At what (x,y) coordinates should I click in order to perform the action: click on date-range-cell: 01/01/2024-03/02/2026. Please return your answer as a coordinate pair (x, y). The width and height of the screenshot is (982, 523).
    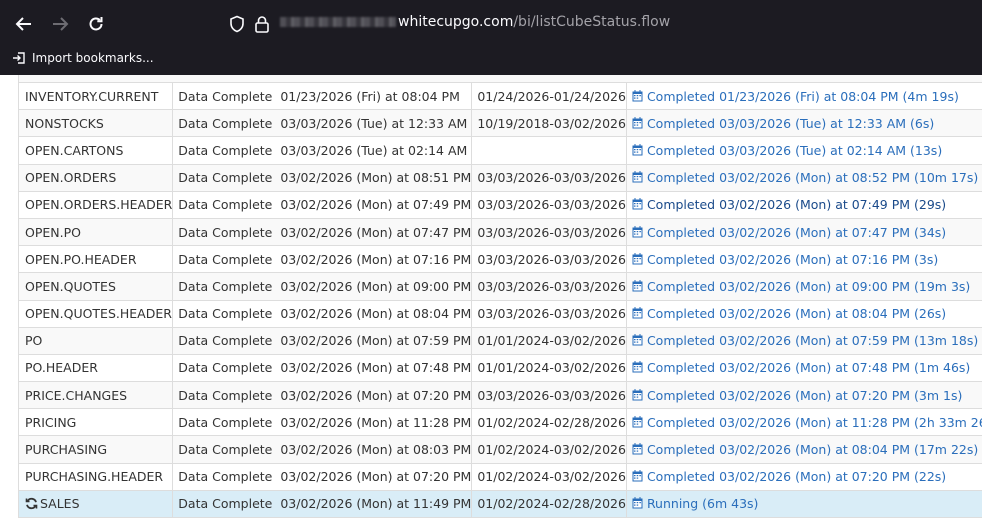
    Looking at the image, I should click on (549, 340).